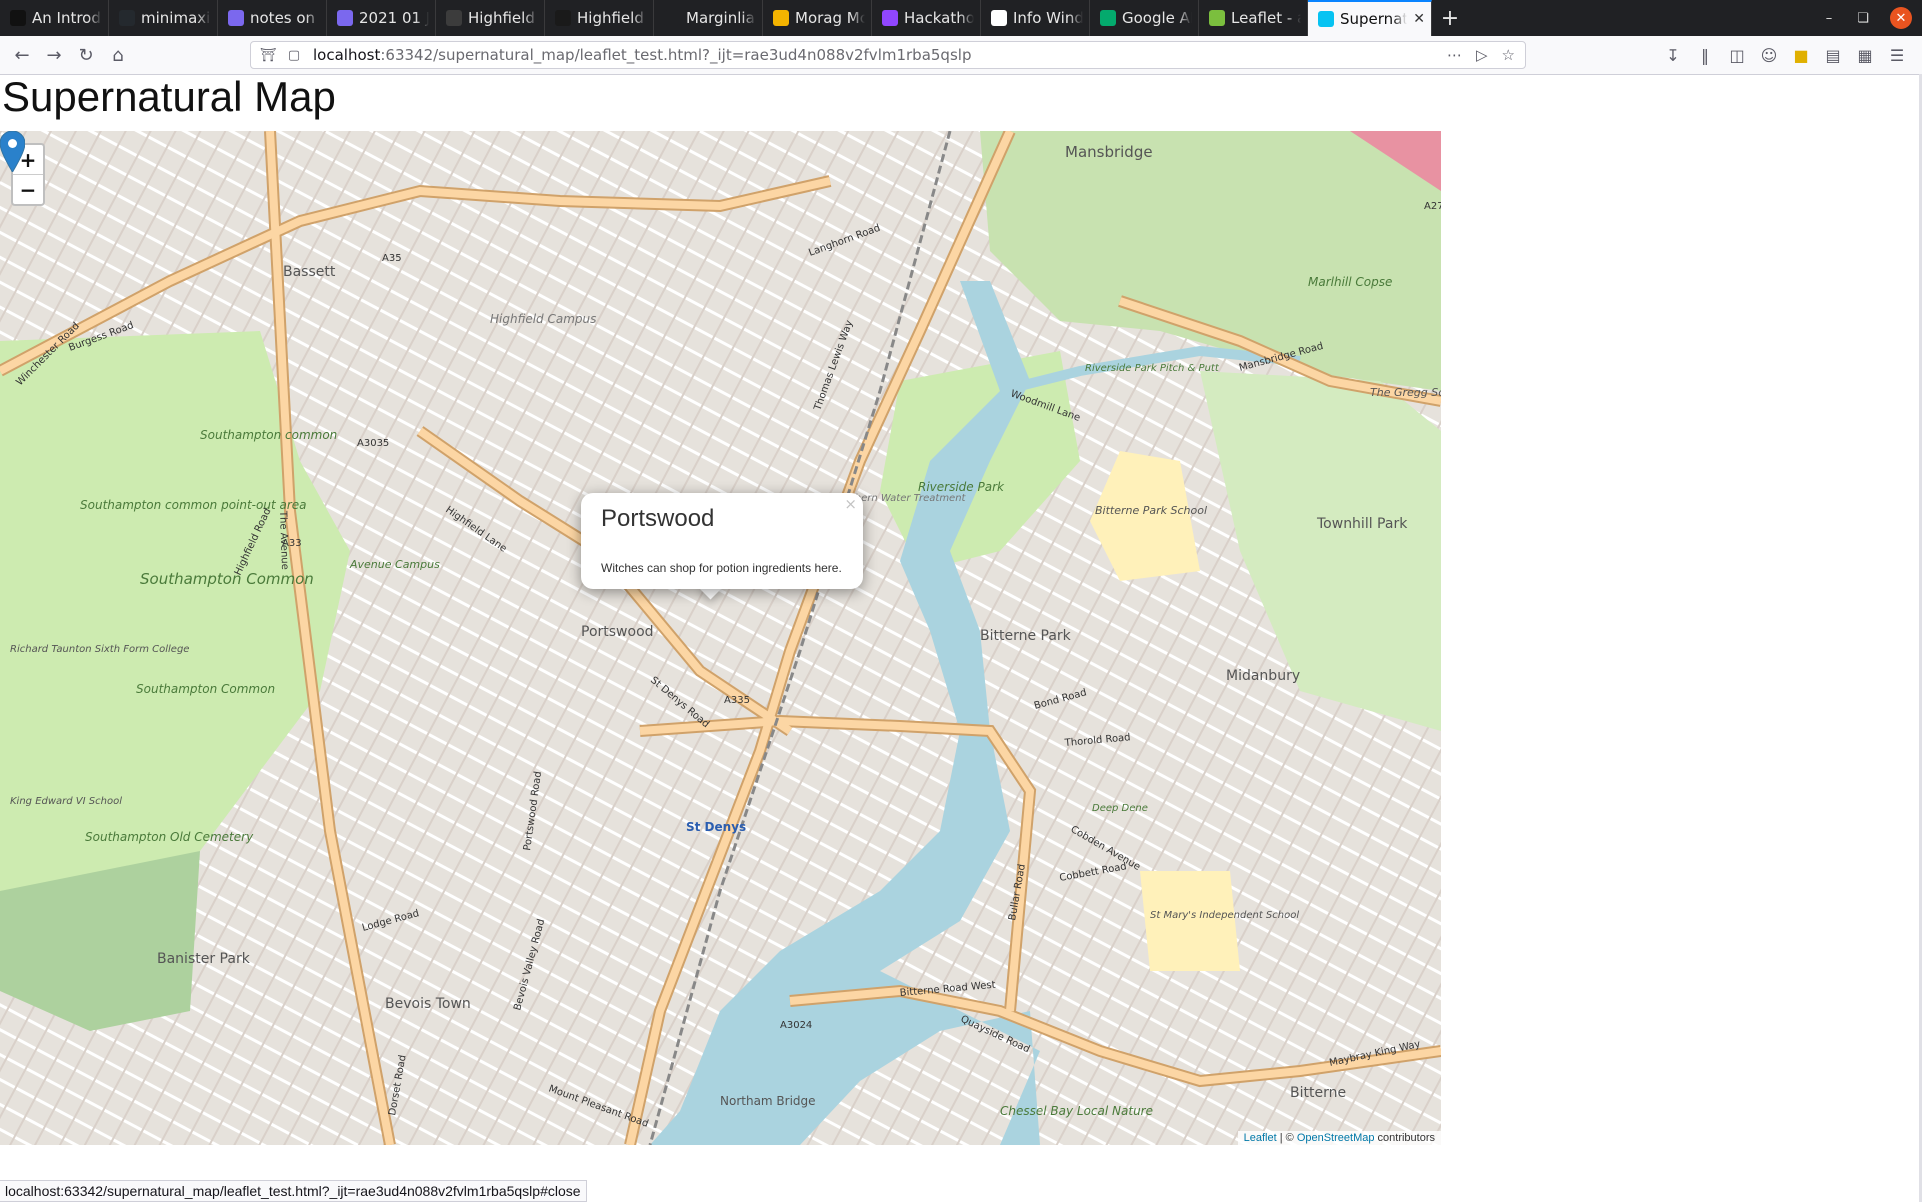 The image size is (1922, 1202). I want to click on page-title: Supernatural Map, so click(169, 96).